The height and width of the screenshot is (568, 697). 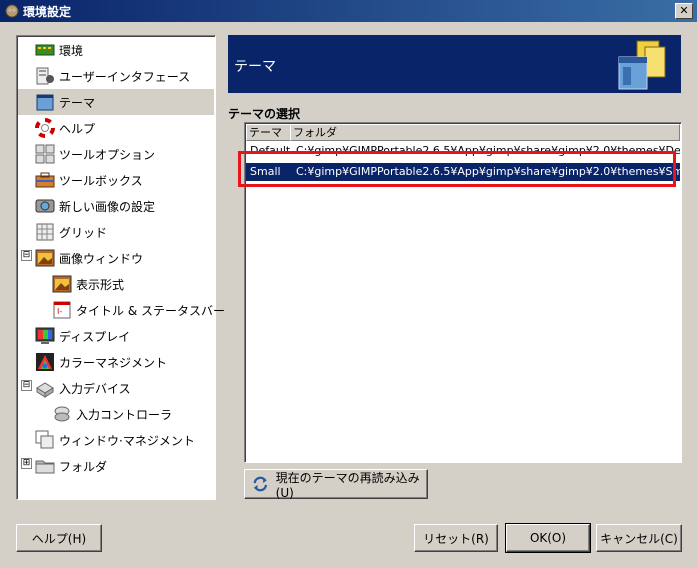 I want to click on reload-theme-button: 現在のテーマの再読み込み(U), so click(x=336, y=484).